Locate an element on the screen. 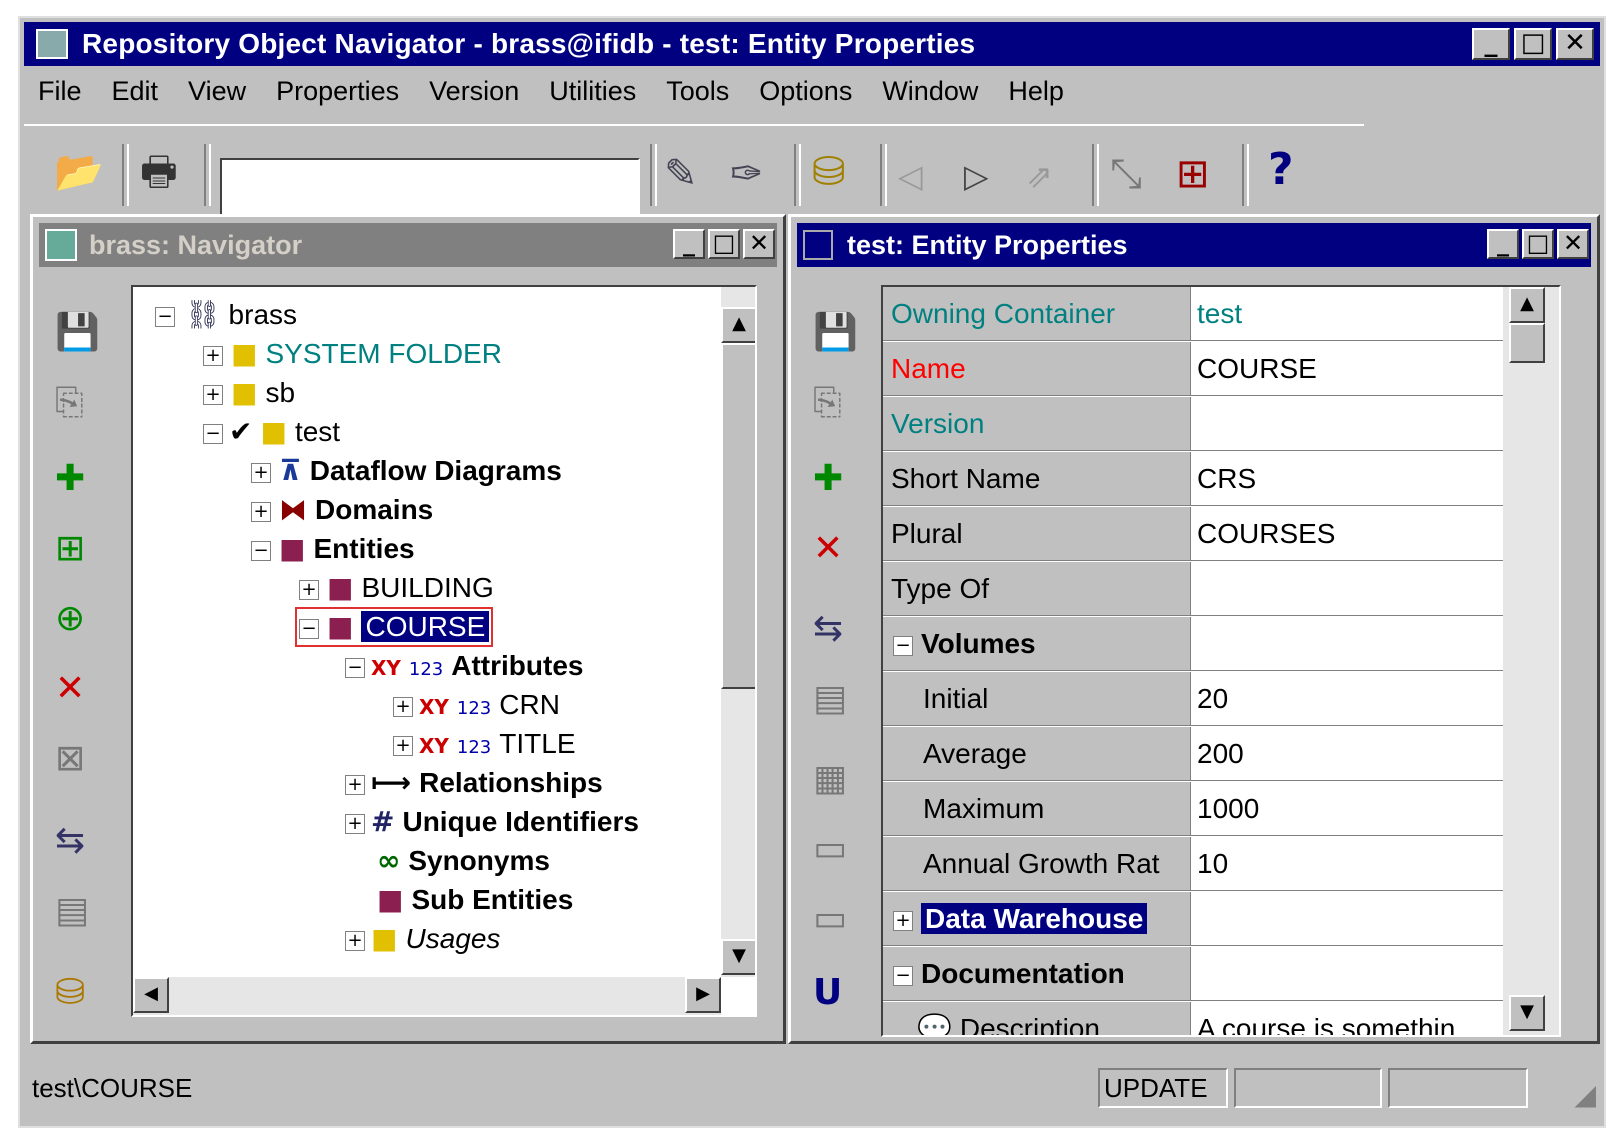 This screenshot has width=1613, height=1131. scroll-down-button: ▼ is located at coordinates (738, 957).